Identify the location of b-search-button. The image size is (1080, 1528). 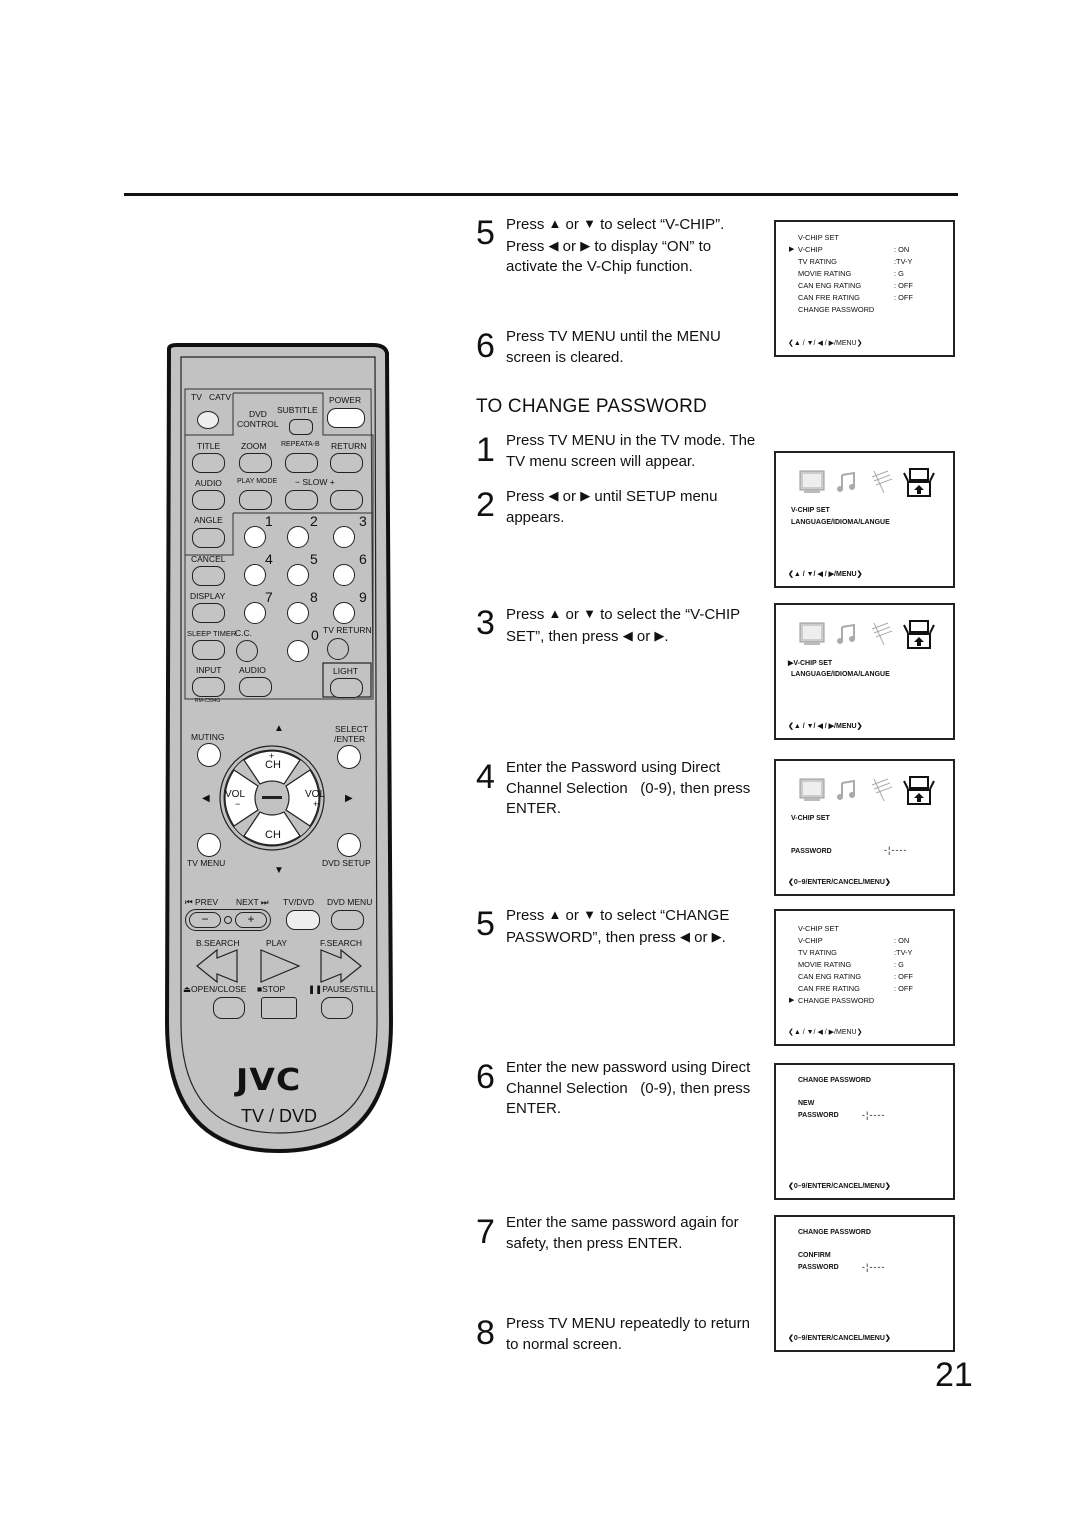
(217, 966).